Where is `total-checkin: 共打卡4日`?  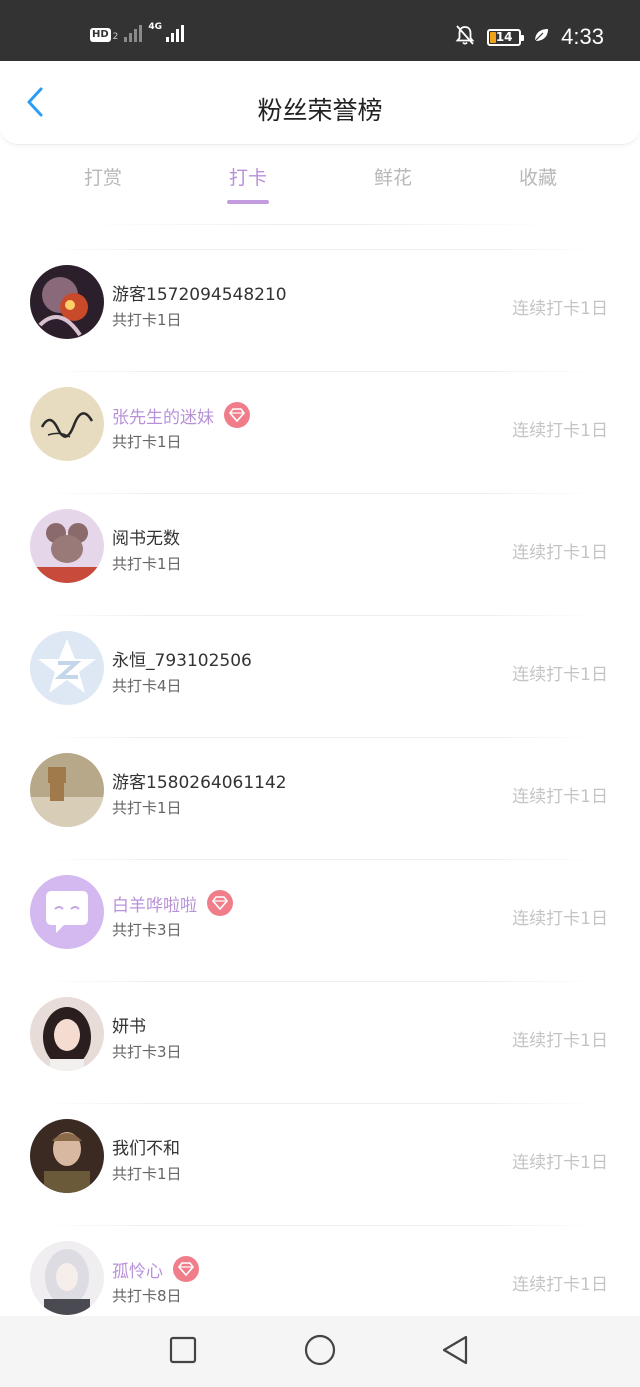
total-checkin: 共打卡4日 is located at coordinates (147, 686).